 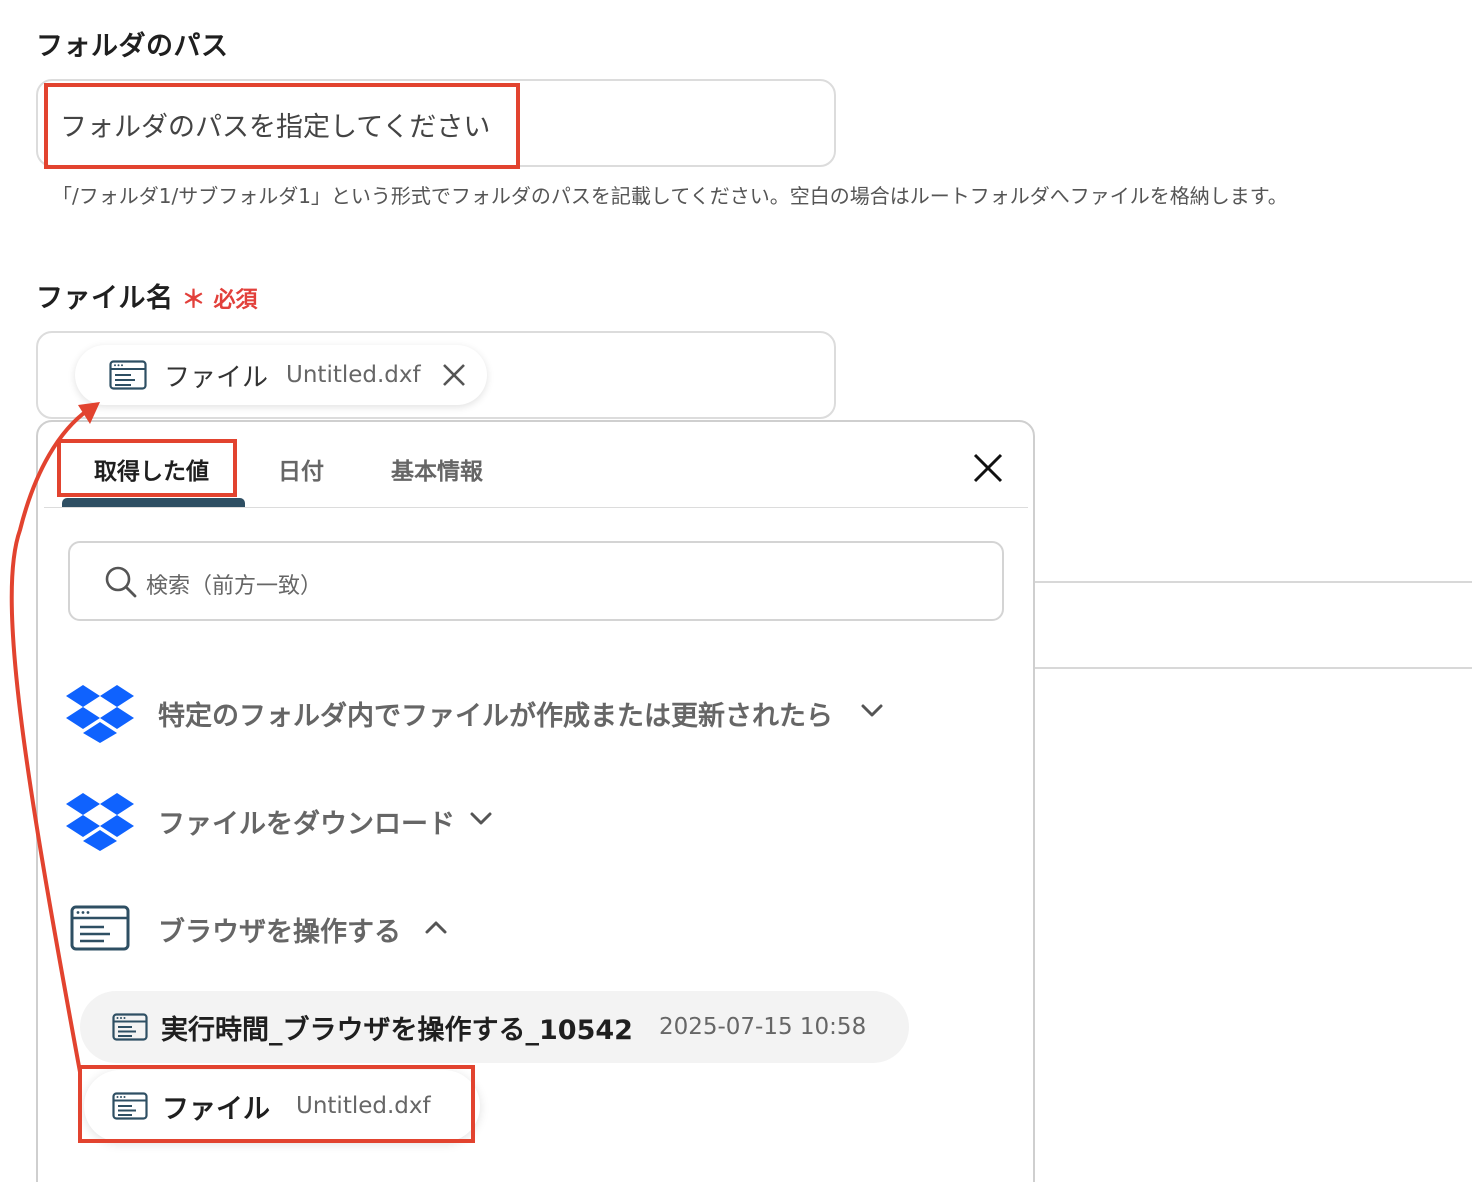 What do you see at coordinates (281, 375) in the screenshot?
I see `file-name-chip: ファイル Untitled.dxf` at bounding box center [281, 375].